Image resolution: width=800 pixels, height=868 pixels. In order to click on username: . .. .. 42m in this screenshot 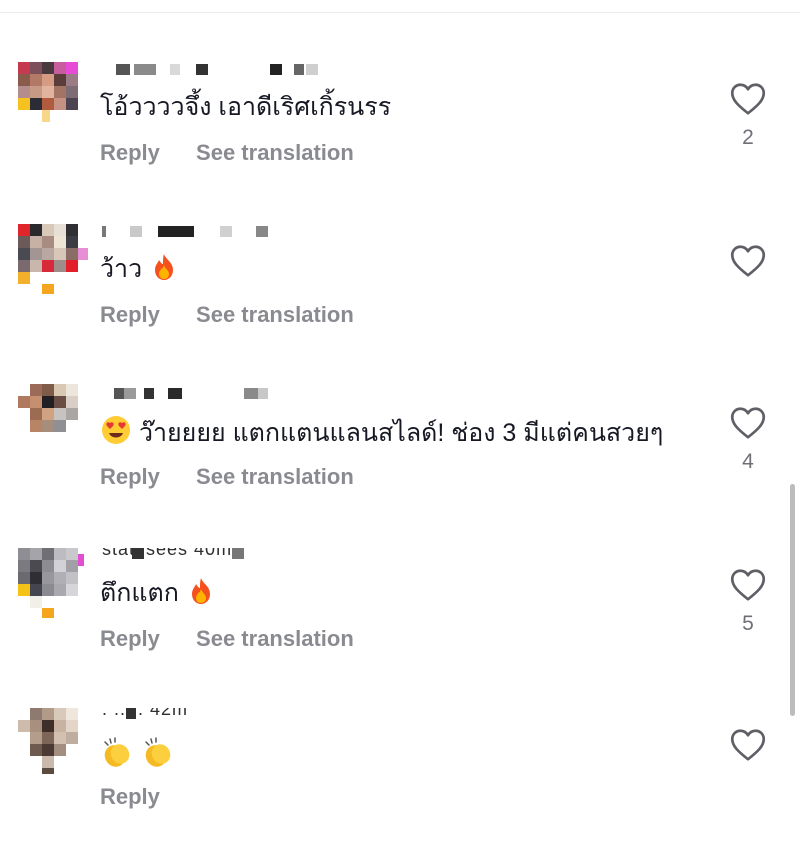, I will do `click(222, 715)`.